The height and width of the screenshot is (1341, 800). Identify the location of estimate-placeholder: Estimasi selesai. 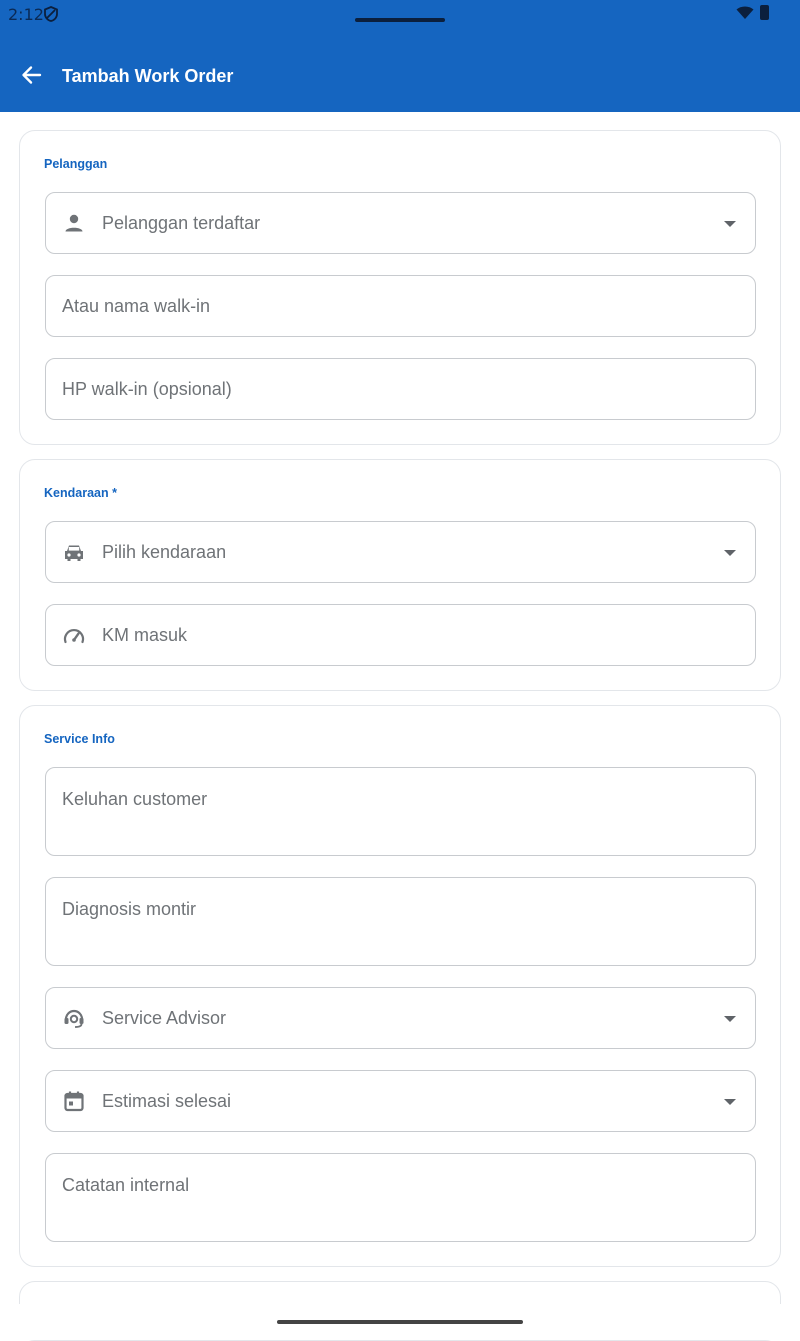
(167, 1101).